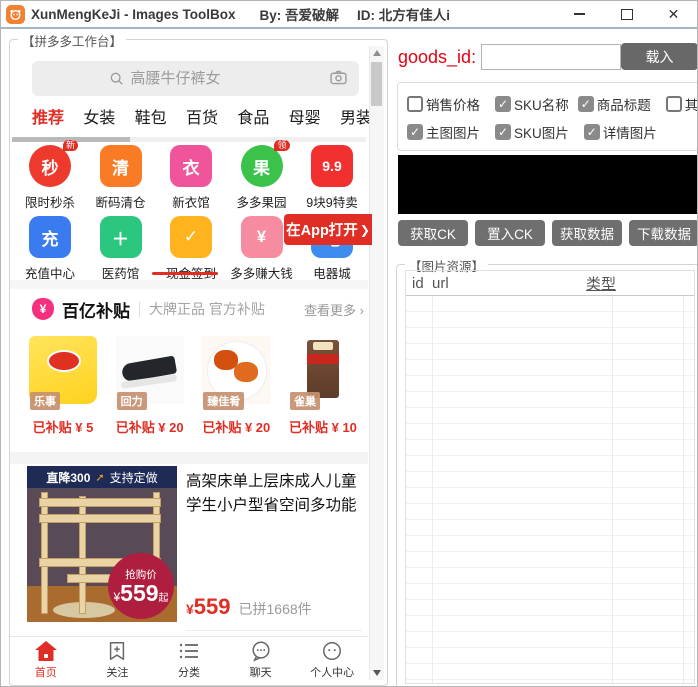 The image size is (698, 687). I want to click on nav-profile: 个人中心, so click(332, 660).